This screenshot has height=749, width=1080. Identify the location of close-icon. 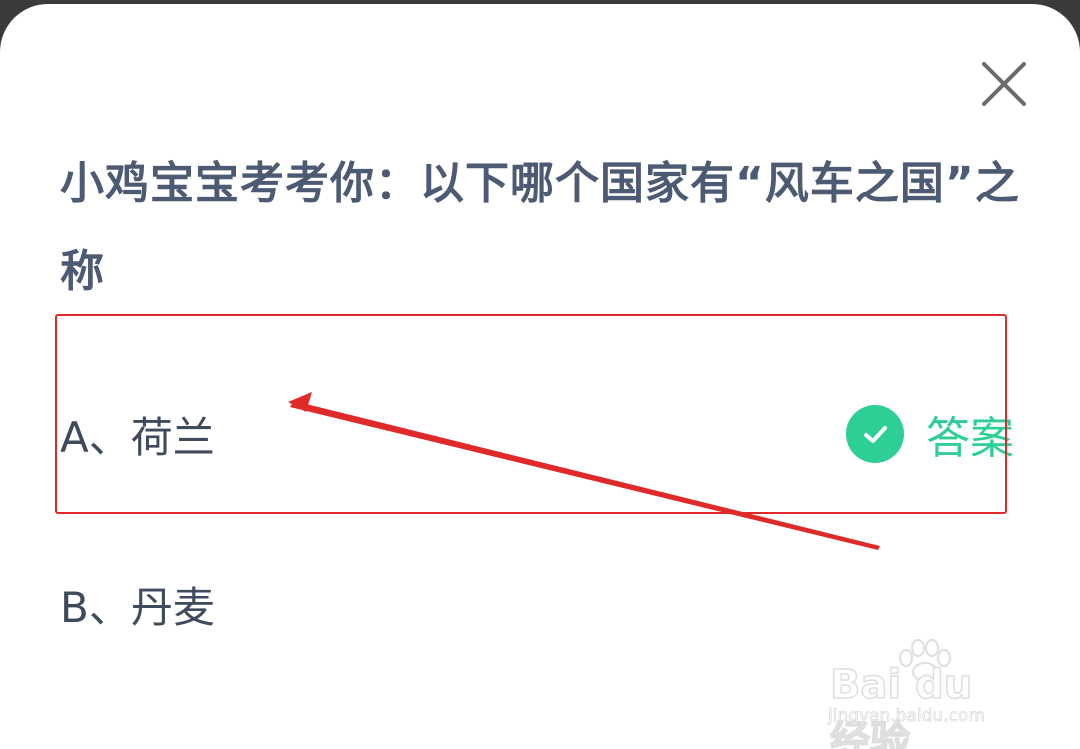
(1004, 84).